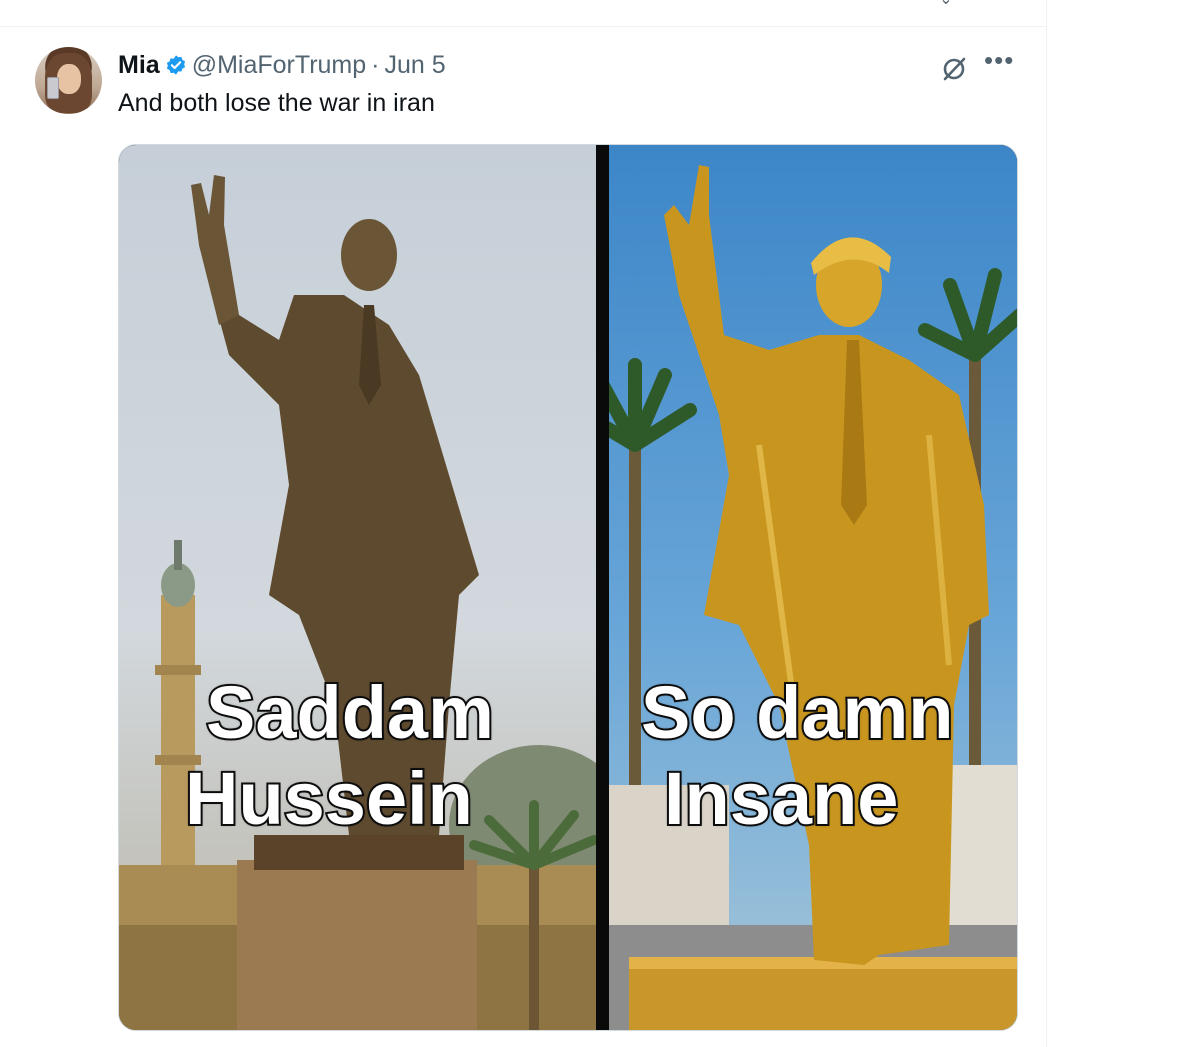 This screenshot has width=1200, height=1047. Describe the element at coordinates (53, 88) in the screenshot. I see `avatar-phone` at that location.